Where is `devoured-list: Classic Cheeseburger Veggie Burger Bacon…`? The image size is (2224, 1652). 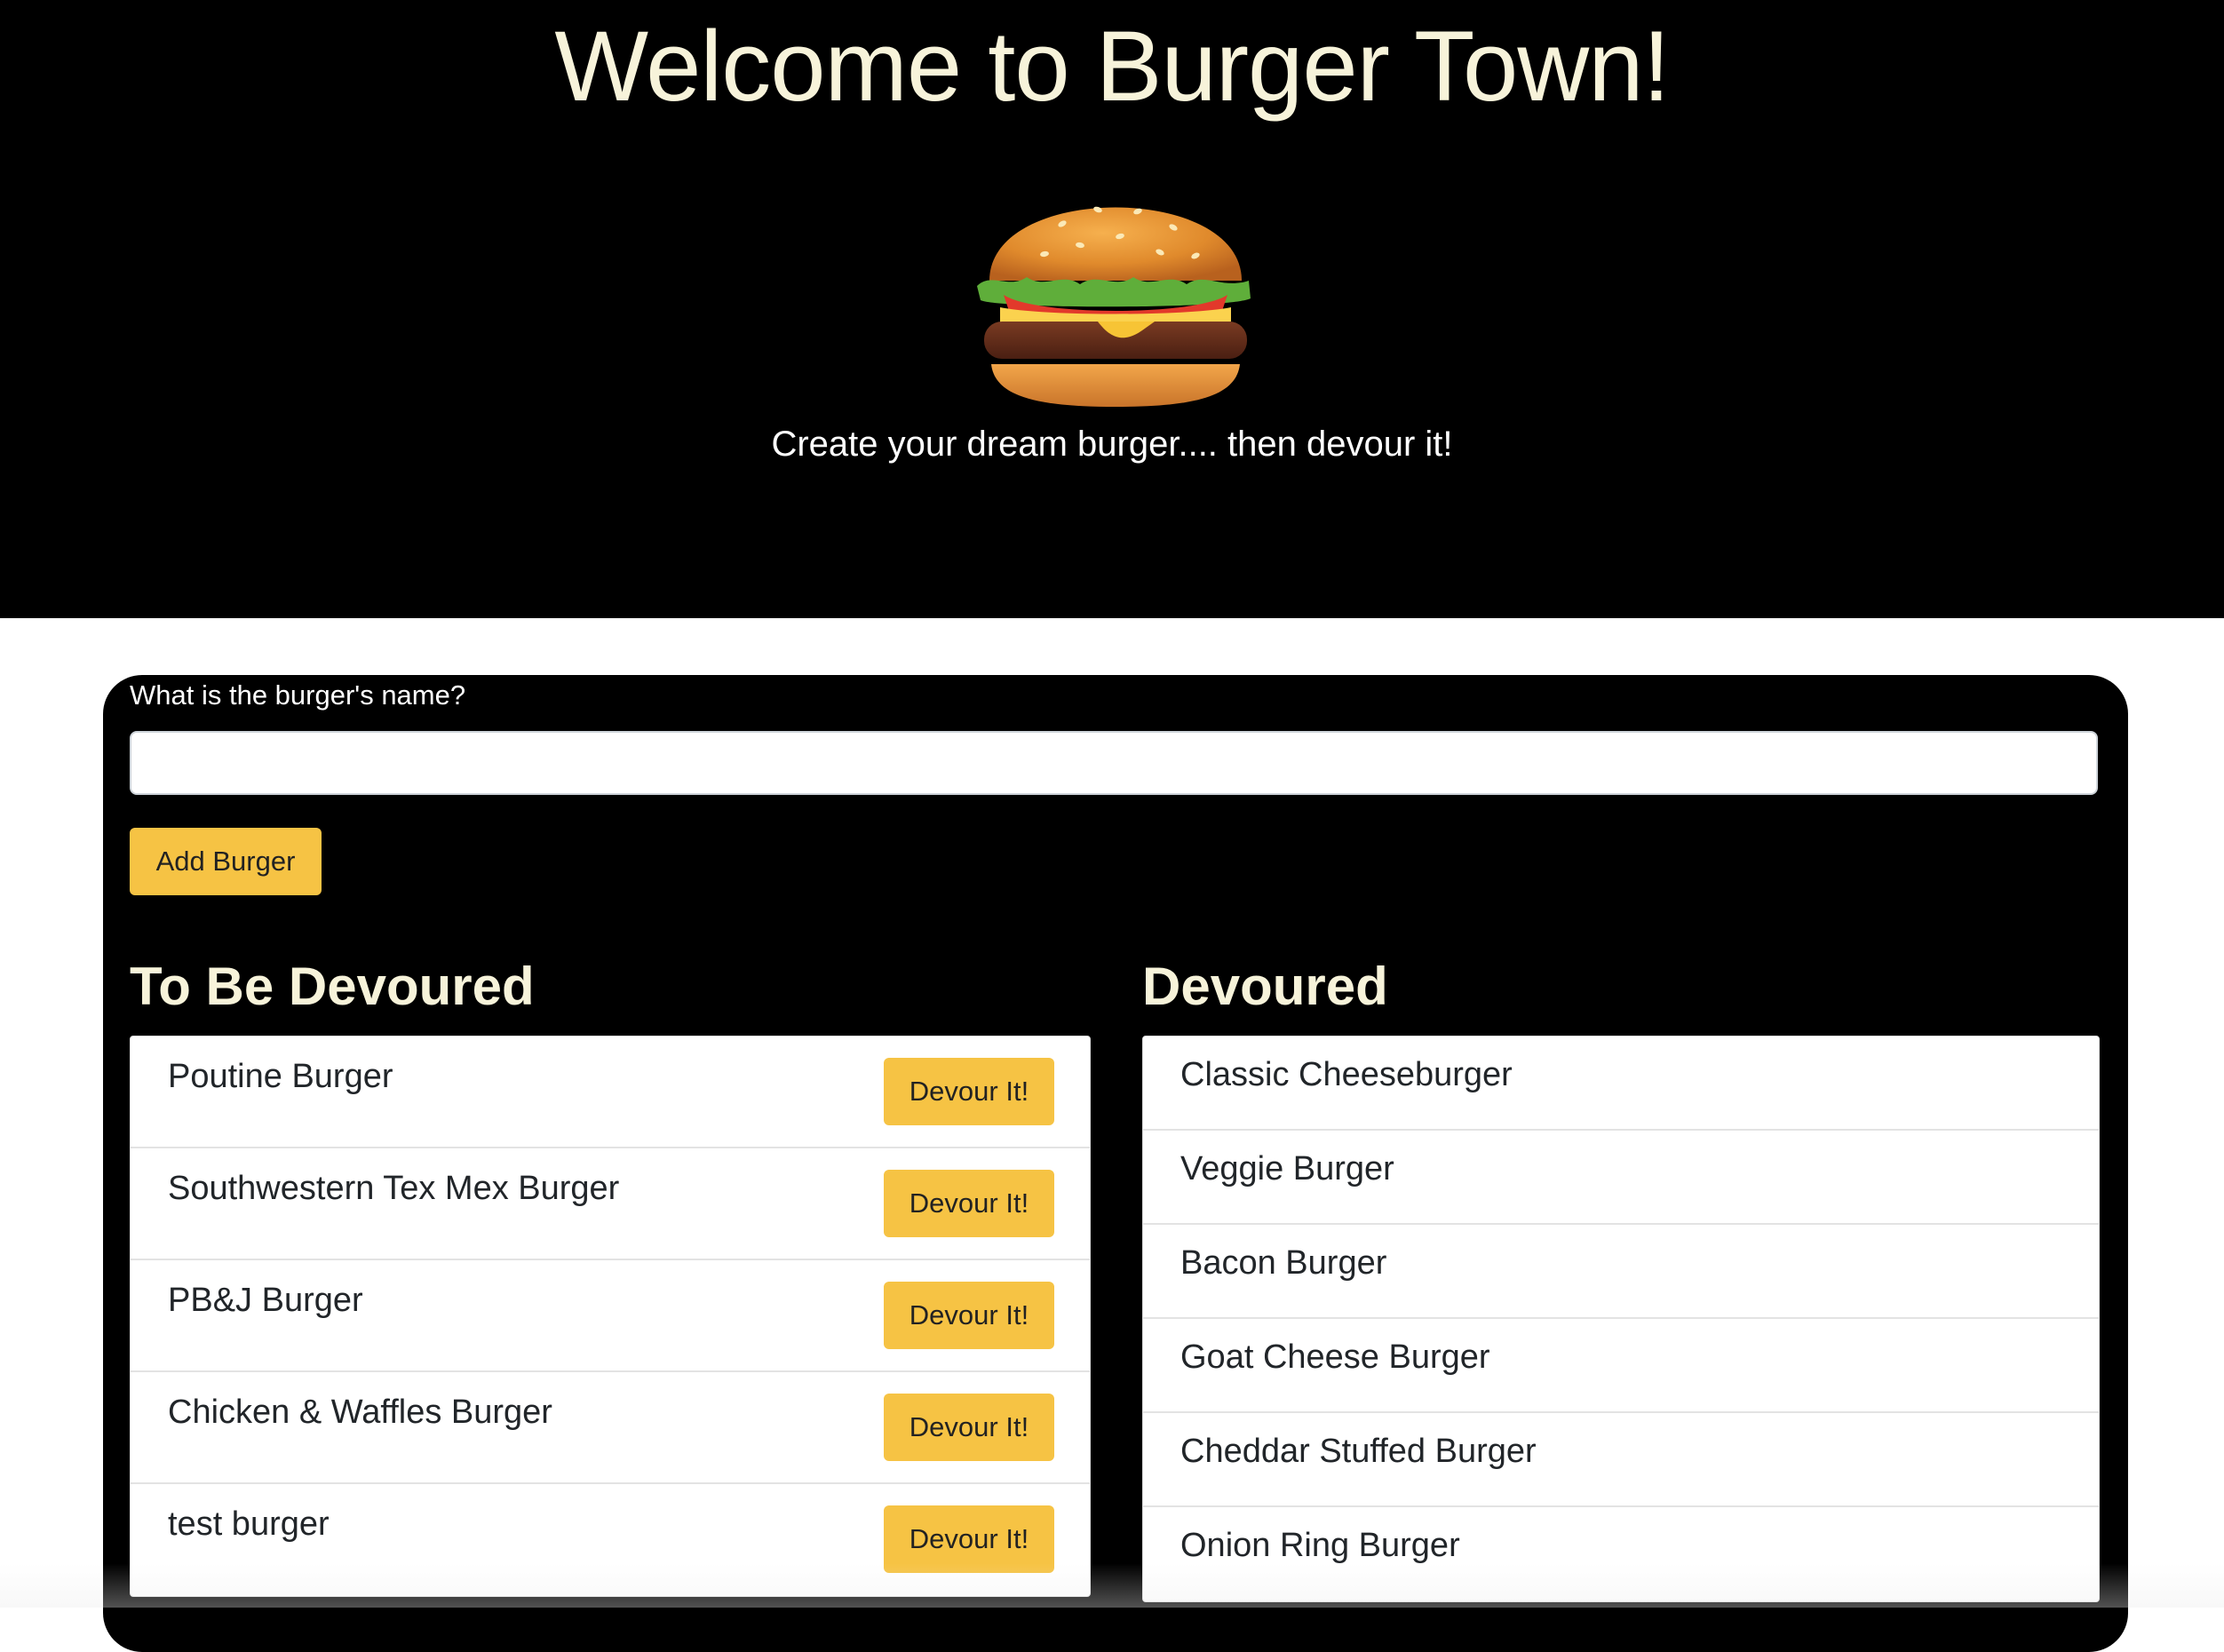
devoured-list: Classic Cheeseburger Veggie Burger Bacon… is located at coordinates (1621, 1319).